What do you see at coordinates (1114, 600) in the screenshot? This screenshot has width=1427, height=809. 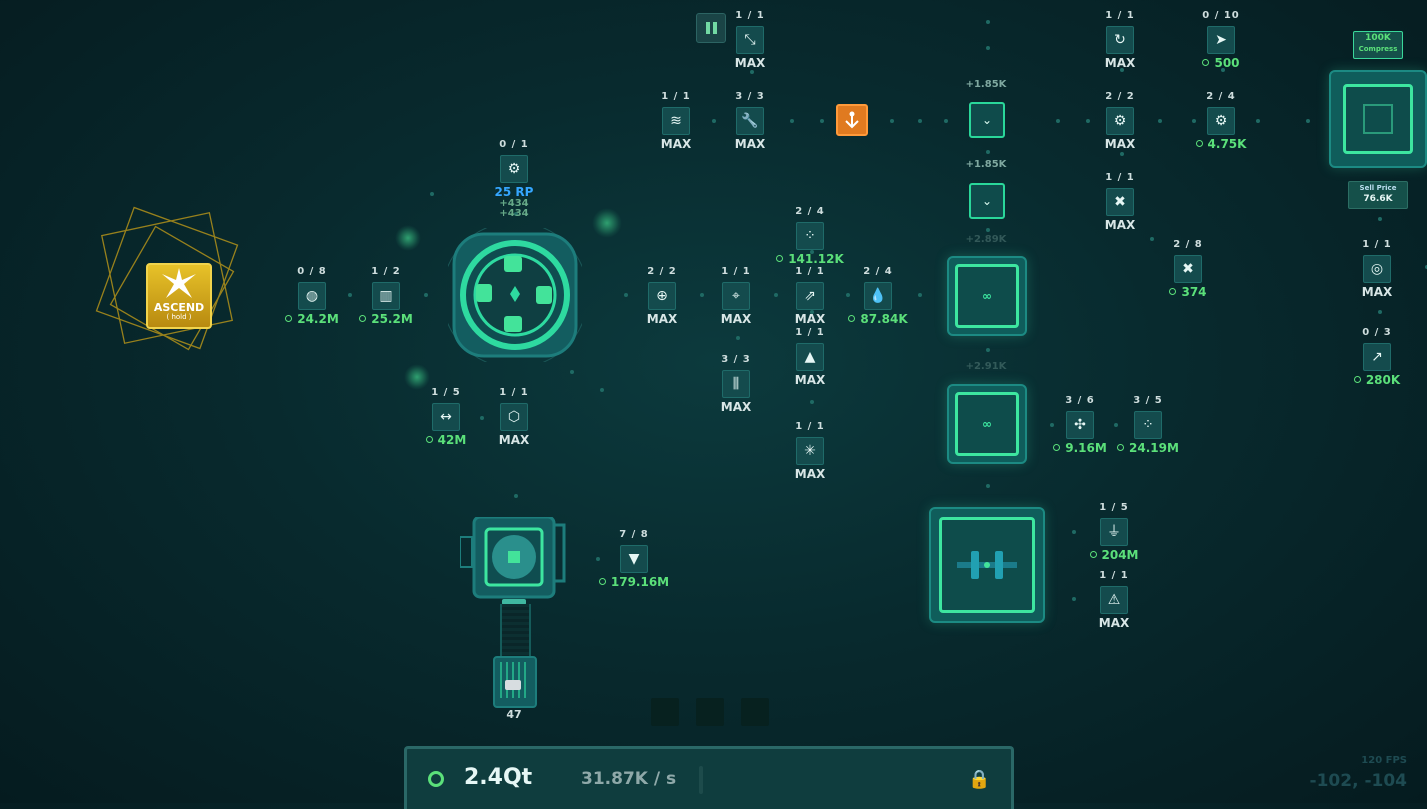 I see `upgrade-node: 1 / 1 ⚠ MAX` at bounding box center [1114, 600].